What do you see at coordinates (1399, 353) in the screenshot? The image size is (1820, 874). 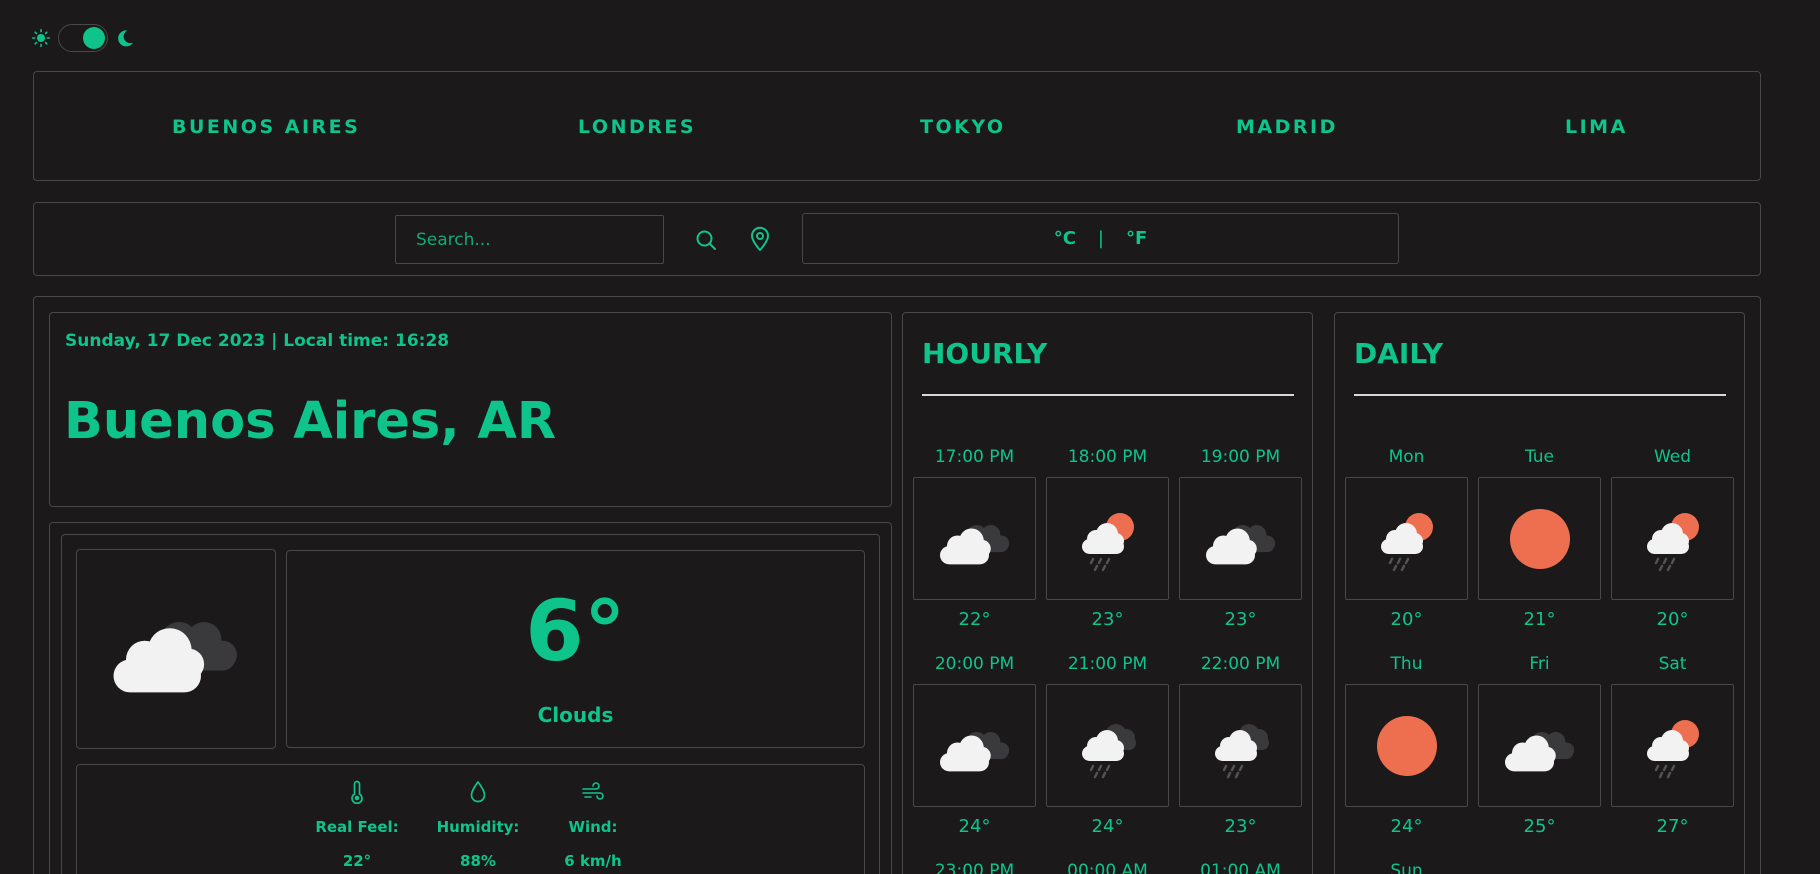 I see `daily-title: DAILY` at bounding box center [1399, 353].